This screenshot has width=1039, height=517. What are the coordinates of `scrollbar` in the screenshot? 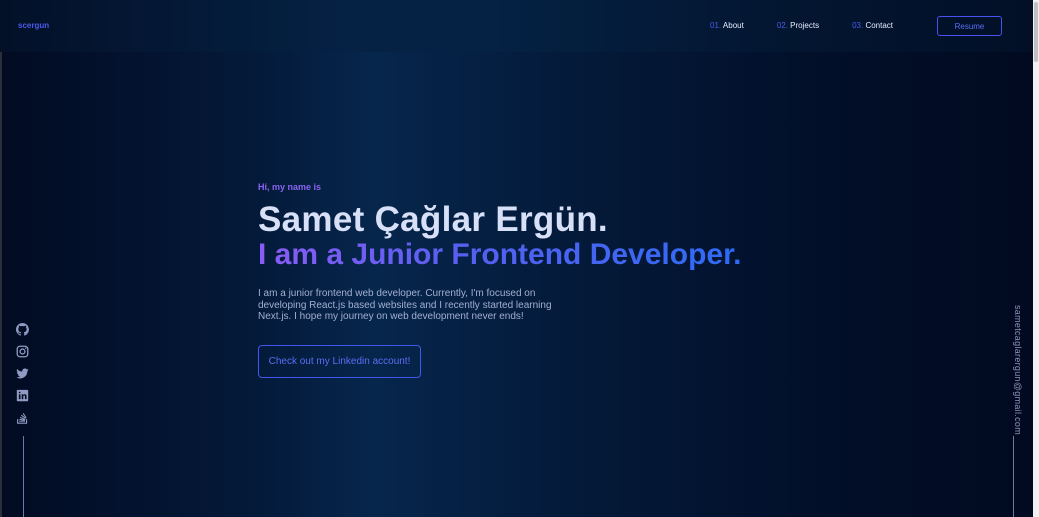 It's located at (1036, 258).